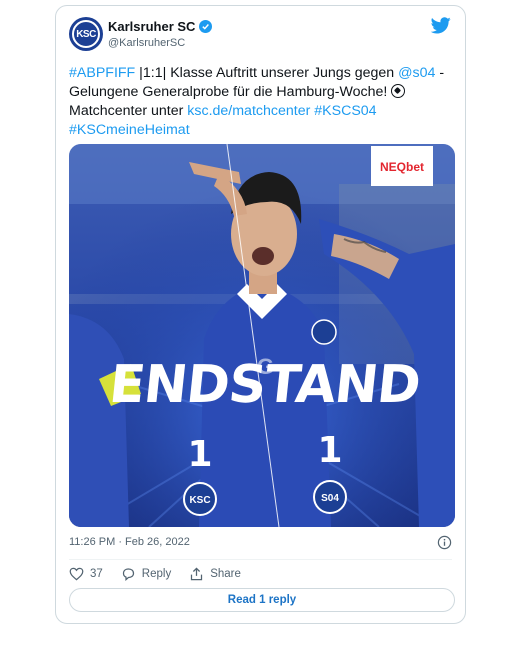  I want to click on away-badge-text: S04, so click(330, 498).